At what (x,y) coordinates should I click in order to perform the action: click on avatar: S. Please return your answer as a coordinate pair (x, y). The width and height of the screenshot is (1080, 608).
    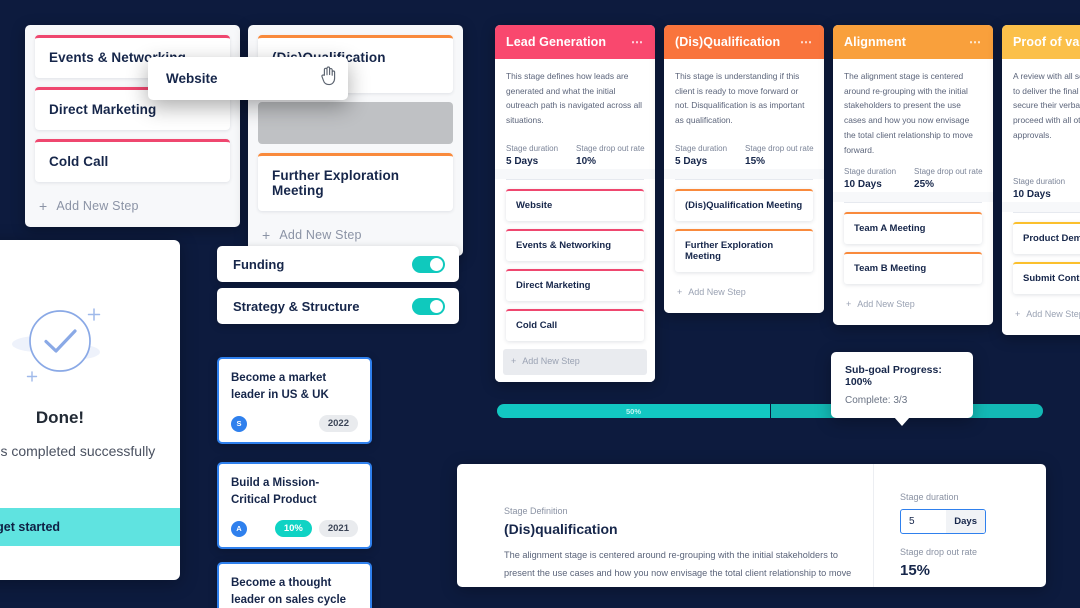
    Looking at the image, I should click on (239, 423).